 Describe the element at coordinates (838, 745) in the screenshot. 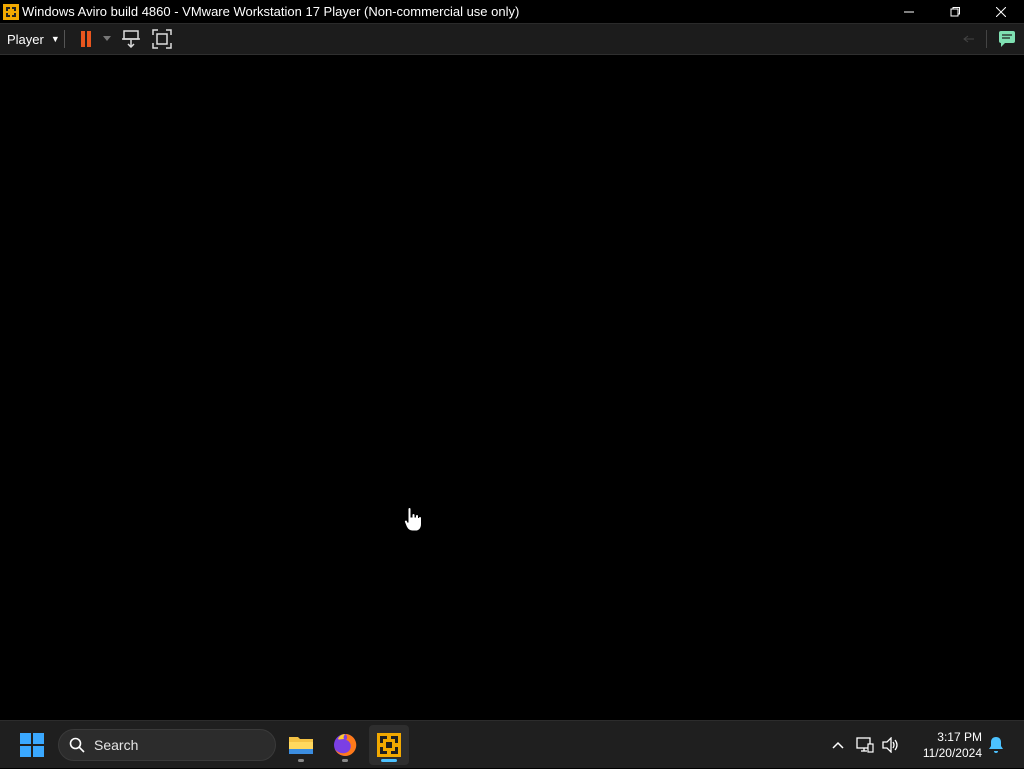

I see `chevron-up-icon` at that location.